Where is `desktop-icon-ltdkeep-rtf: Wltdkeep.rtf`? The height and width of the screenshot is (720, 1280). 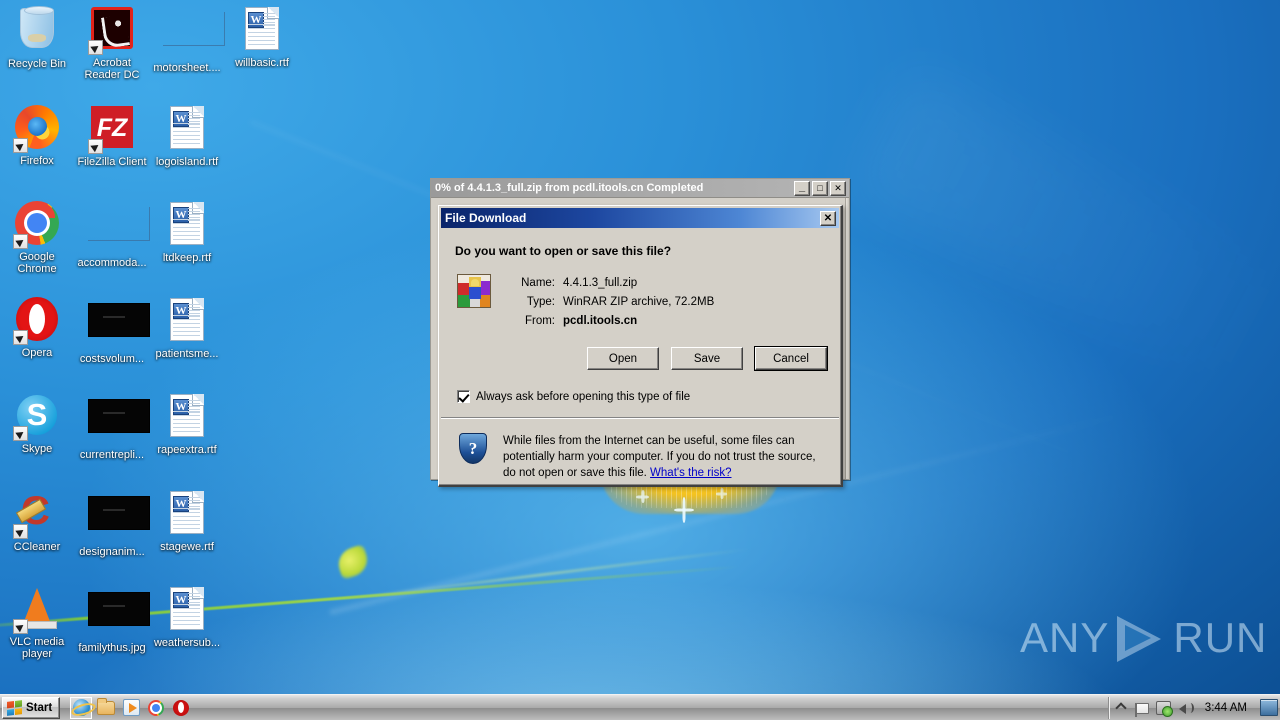 desktop-icon-ltdkeep-rtf: Wltdkeep.rtf is located at coordinates (187, 232).